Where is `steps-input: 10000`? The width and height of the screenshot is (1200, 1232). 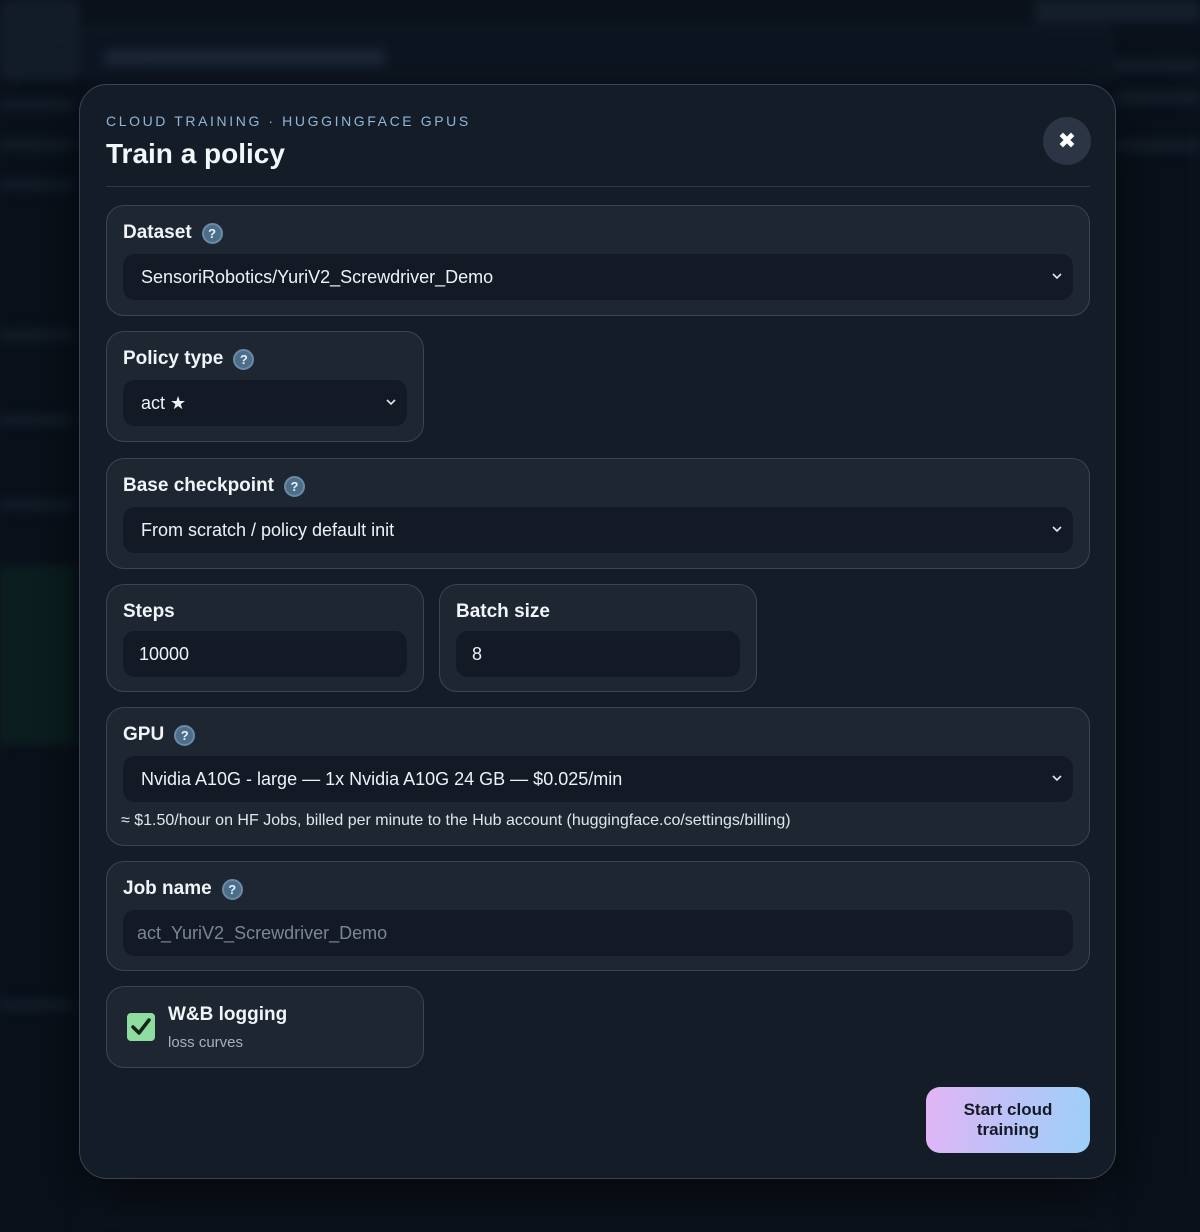
steps-input: 10000 is located at coordinates (265, 654).